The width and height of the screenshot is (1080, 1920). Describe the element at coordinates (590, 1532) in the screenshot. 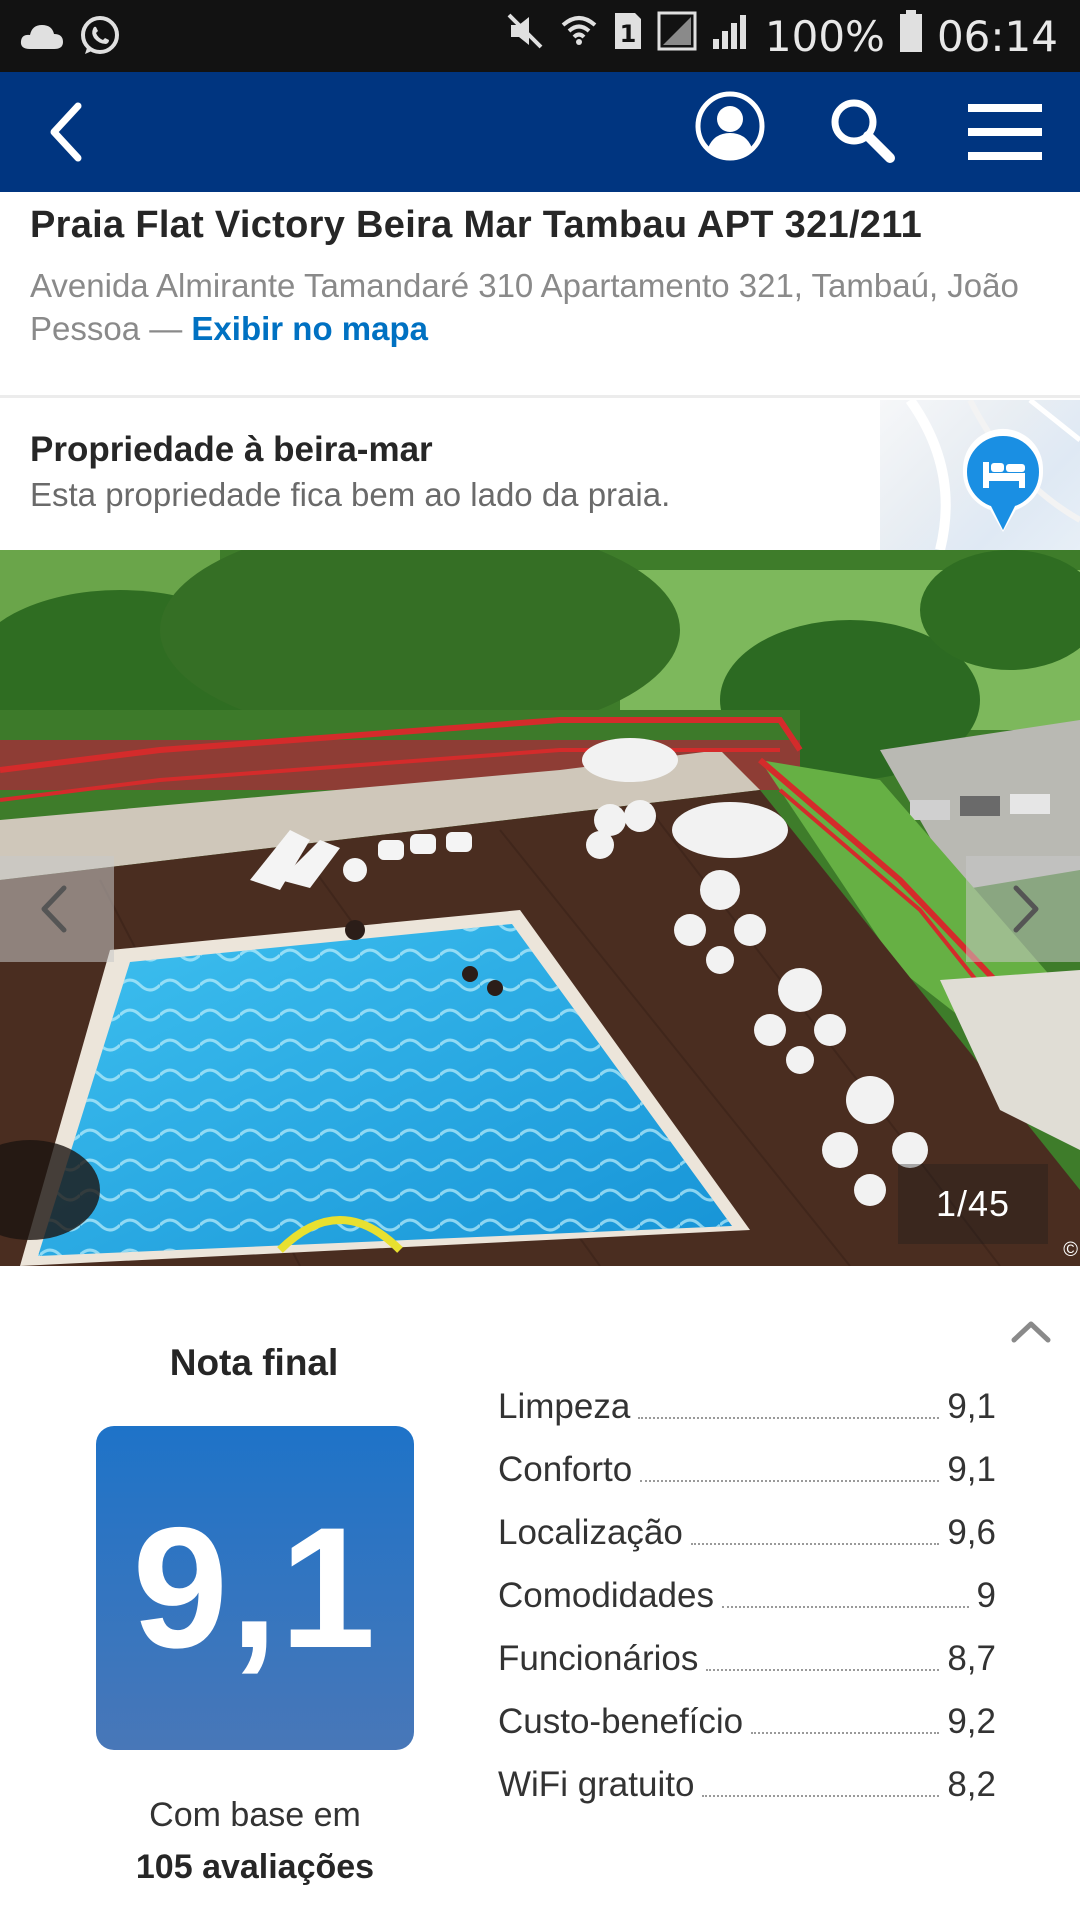

I see `category-name: Localização` at that location.